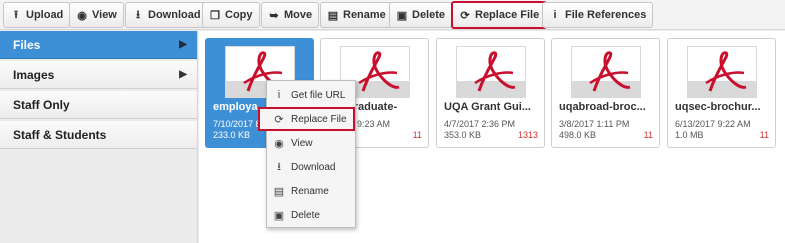 The width and height of the screenshot is (785, 243). Describe the element at coordinates (27, 44) in the screenshot. I see `sidebar-item-label: Files` at that location.